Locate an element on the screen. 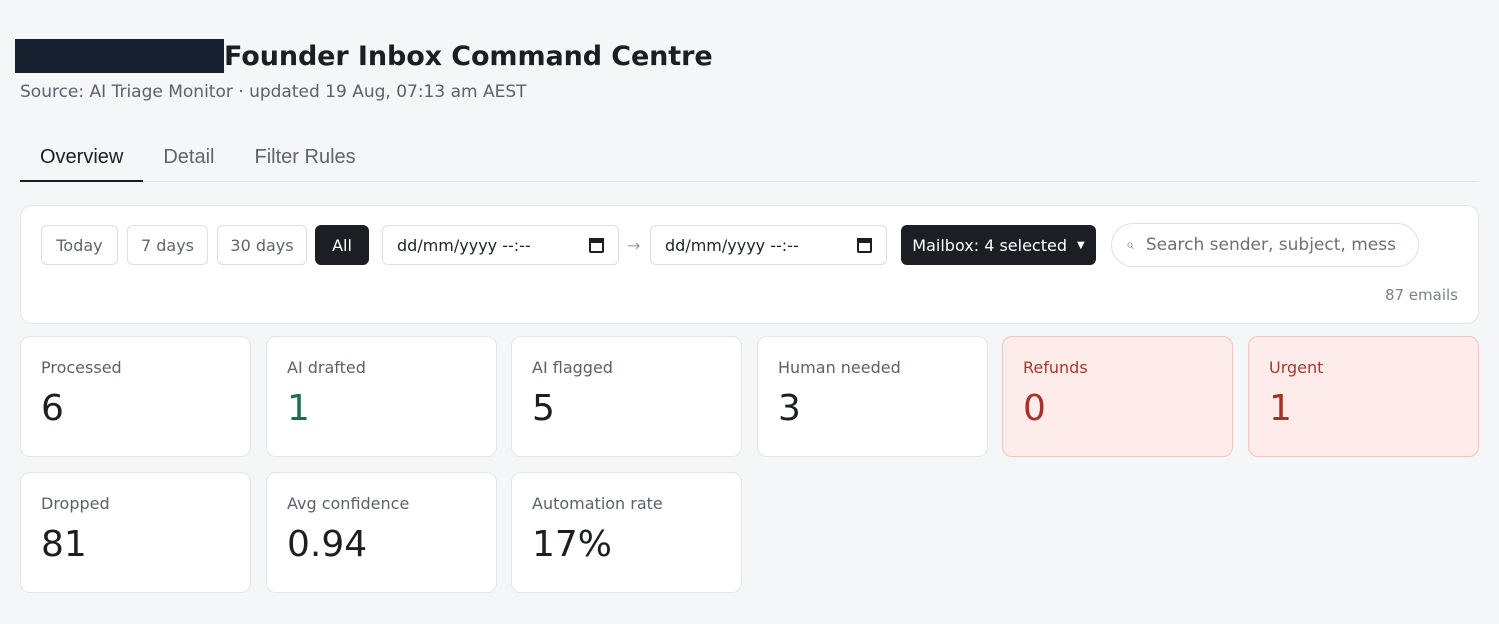 The height and width of the screenshot is (624, 1499). metric-card-refunds: Refunds 0 is located at coordinates (1117, 396).